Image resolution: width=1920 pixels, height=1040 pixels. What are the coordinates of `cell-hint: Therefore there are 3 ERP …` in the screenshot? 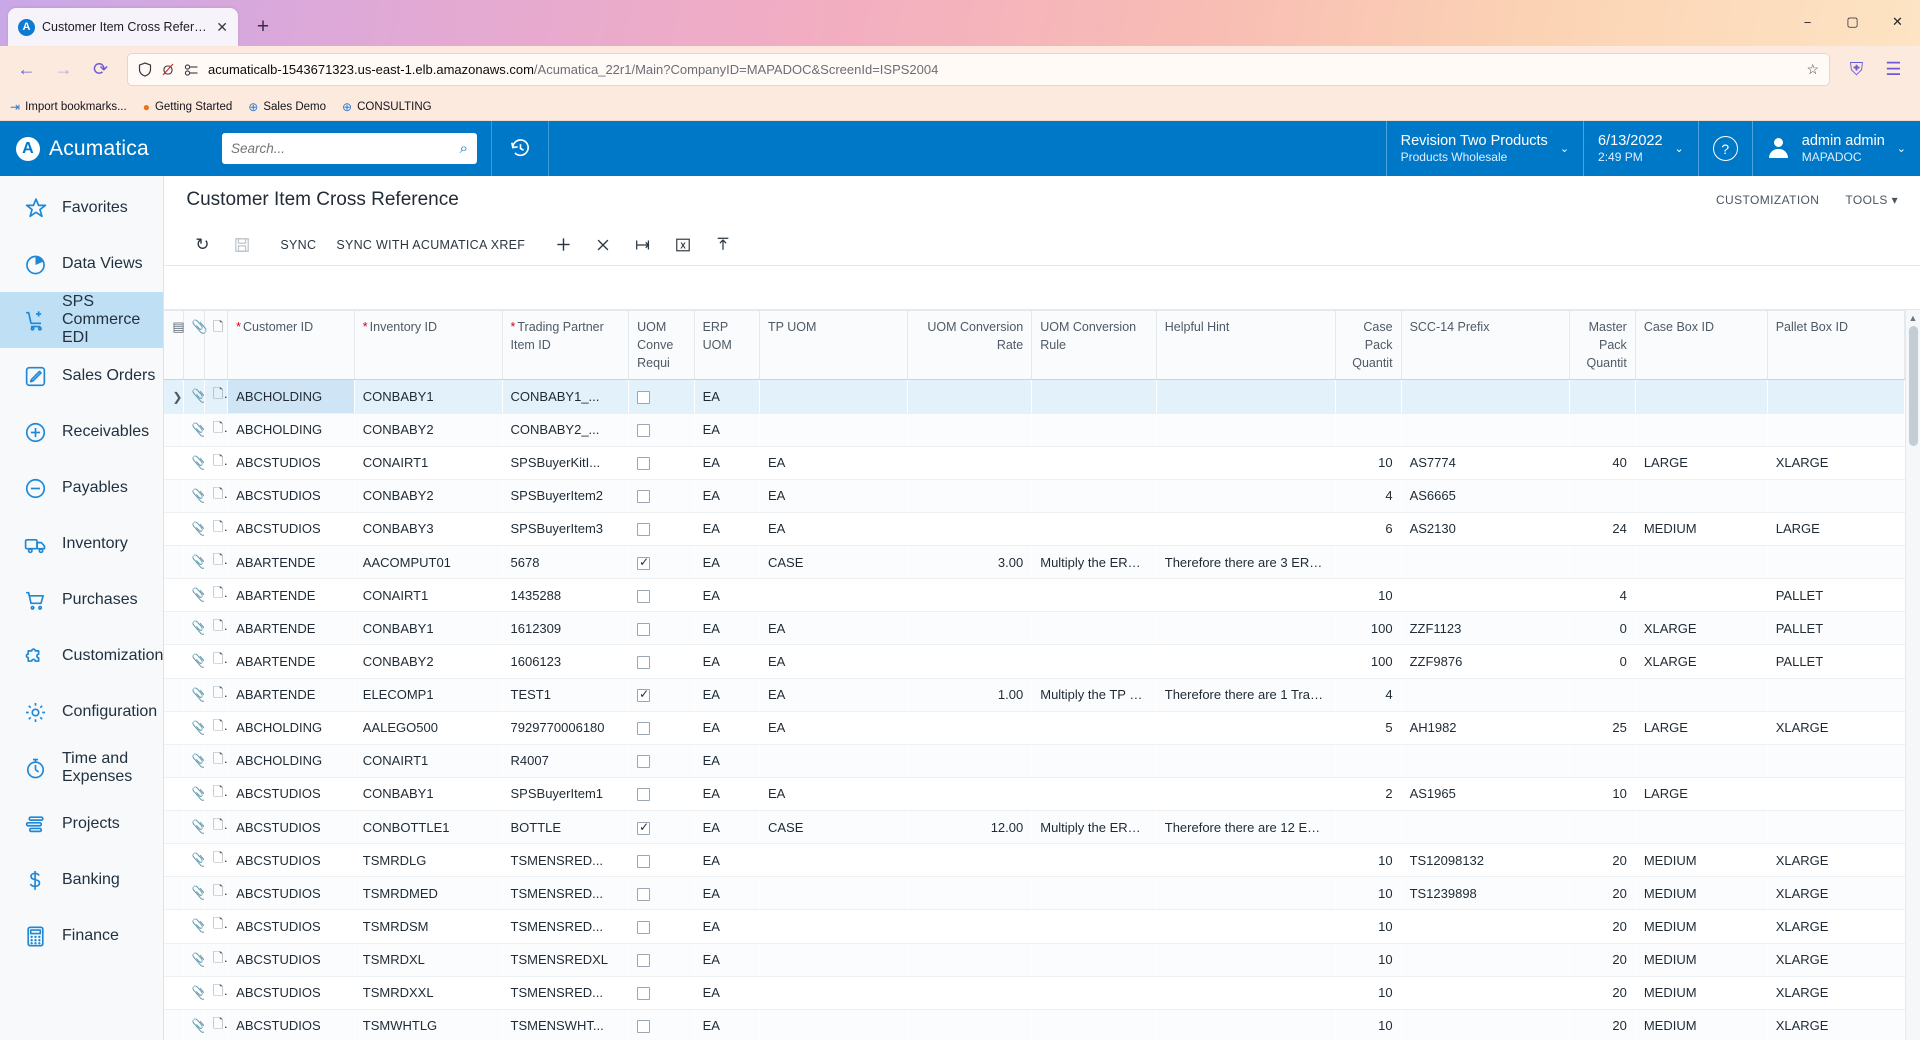 It's located at (1246, 562).